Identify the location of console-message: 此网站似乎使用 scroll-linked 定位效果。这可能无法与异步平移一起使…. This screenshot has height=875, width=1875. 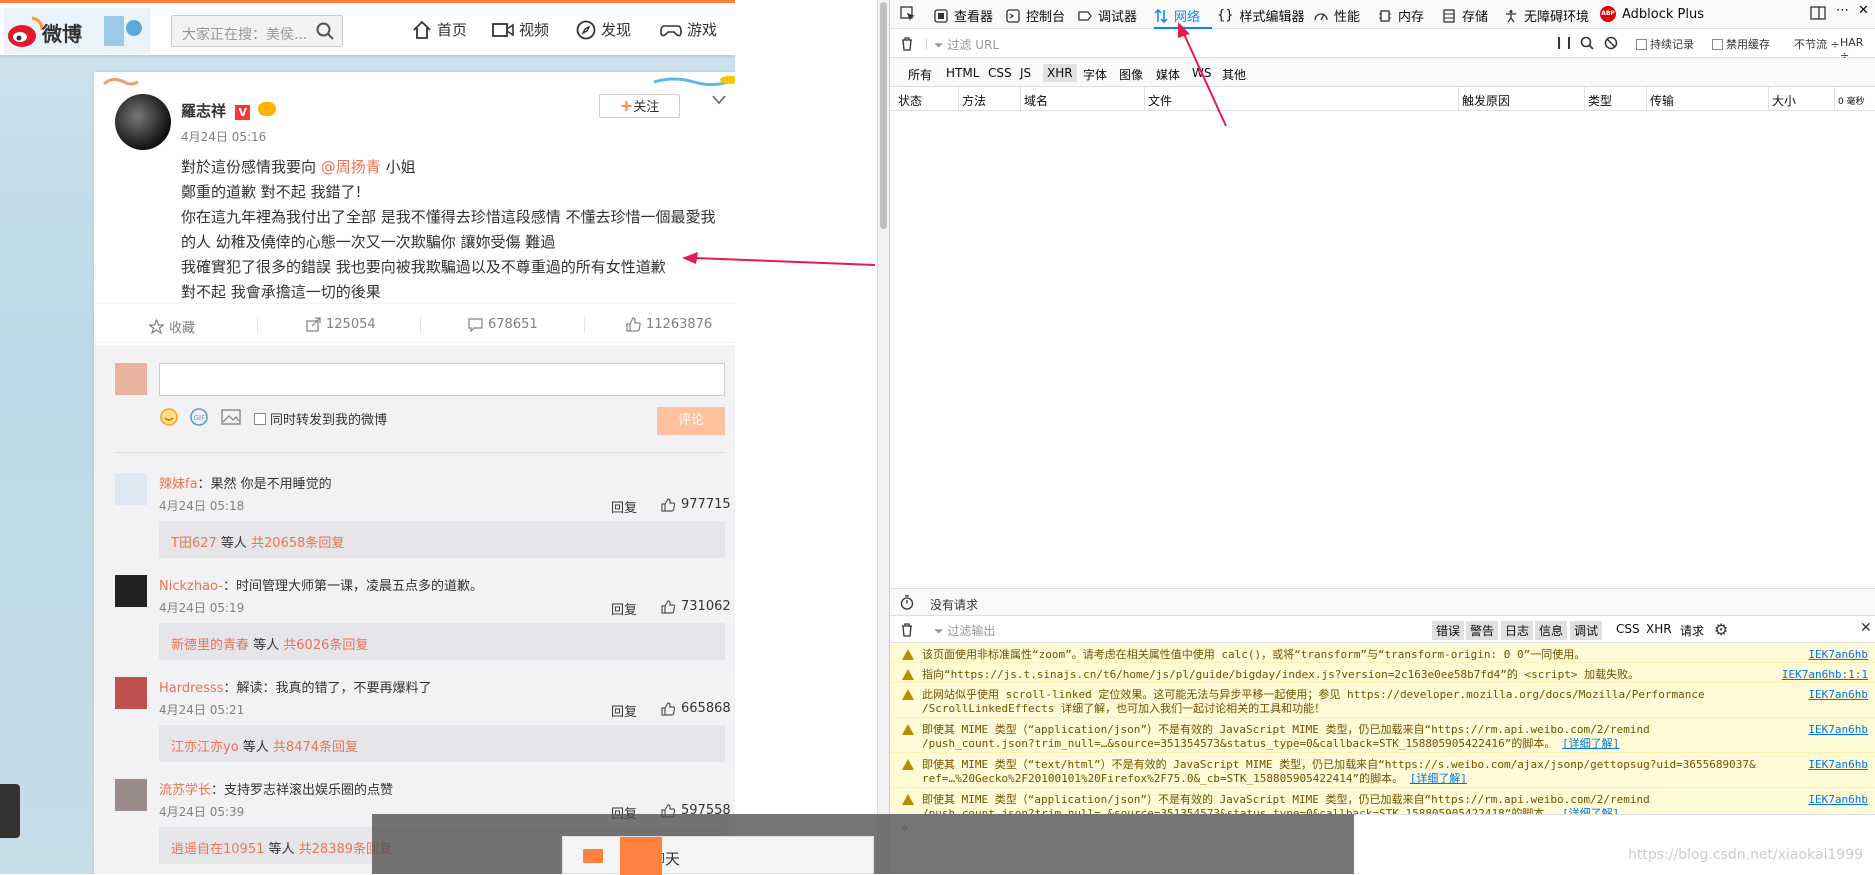
(1382, 700).